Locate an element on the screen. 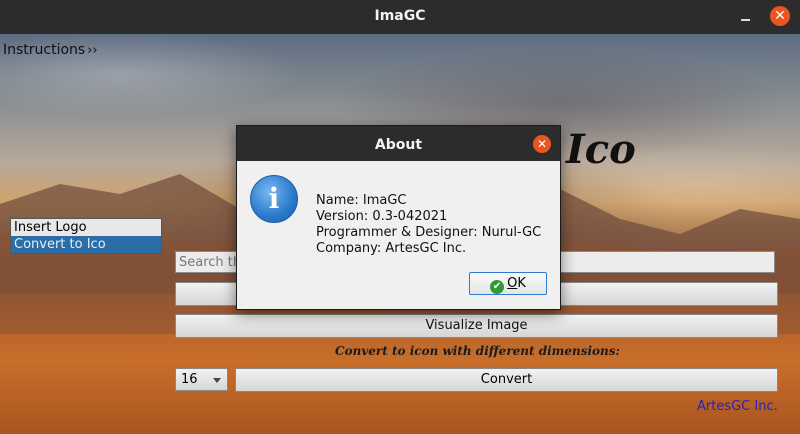  chevron-down-icon is located at coordinates (217, 380).